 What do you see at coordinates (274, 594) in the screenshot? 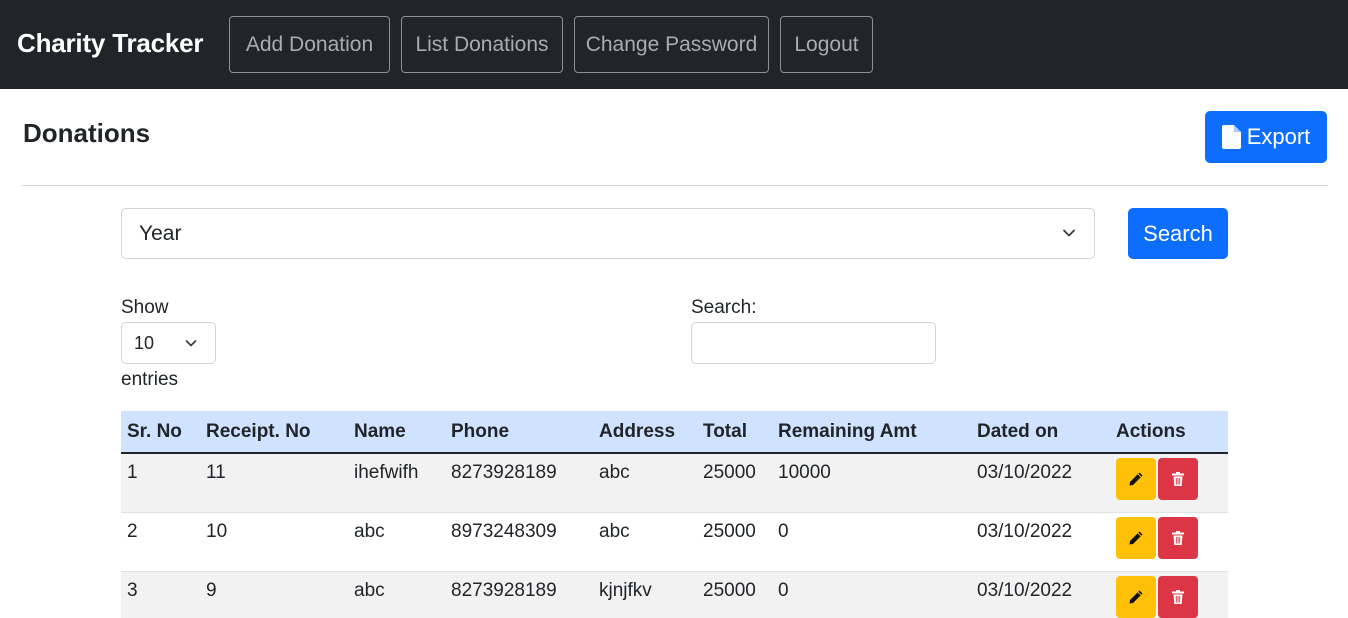
I see `table-cell: 9` at bounding box center [274, 594].